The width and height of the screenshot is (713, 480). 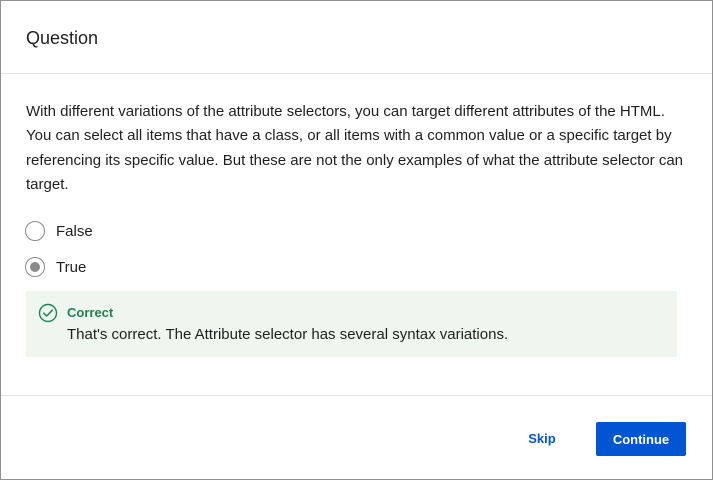 What do you see at coordinates (35, 267) in the screenshot?
I see `radio-true` at bounding box center [35, 267].